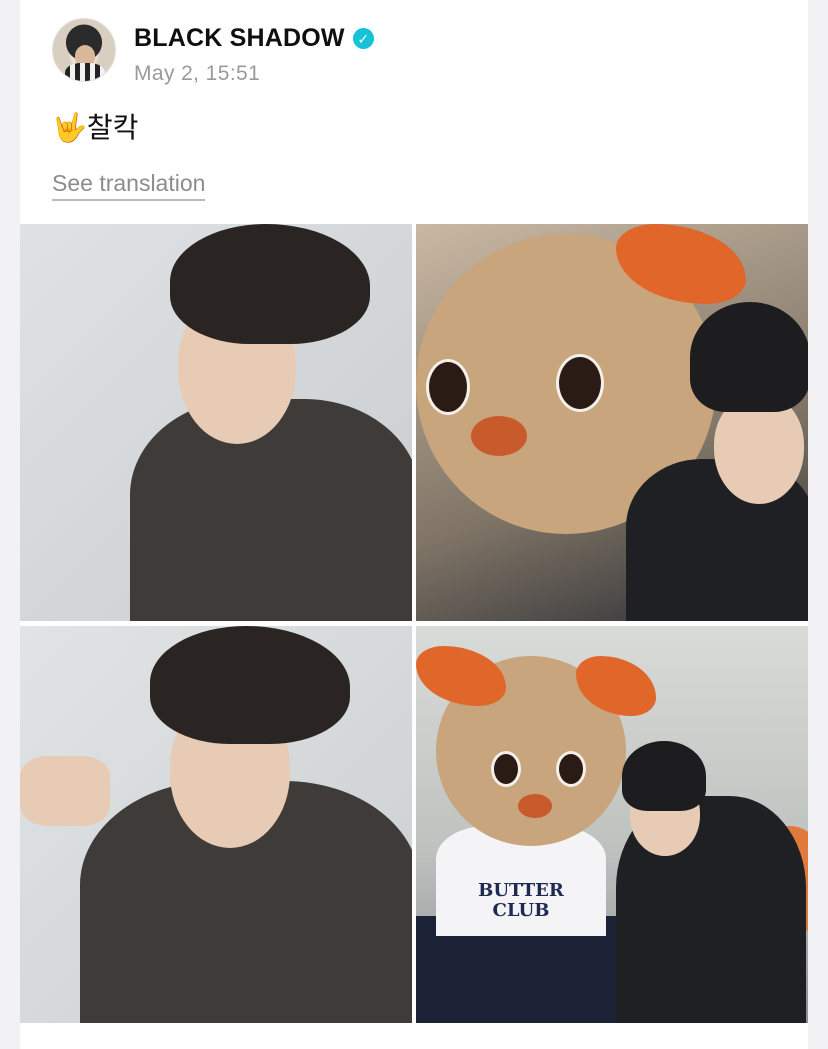 The width and height of the screenshot is (828, 1049). I want to click on post-text: 🤟찰칵, so click(95, 127).